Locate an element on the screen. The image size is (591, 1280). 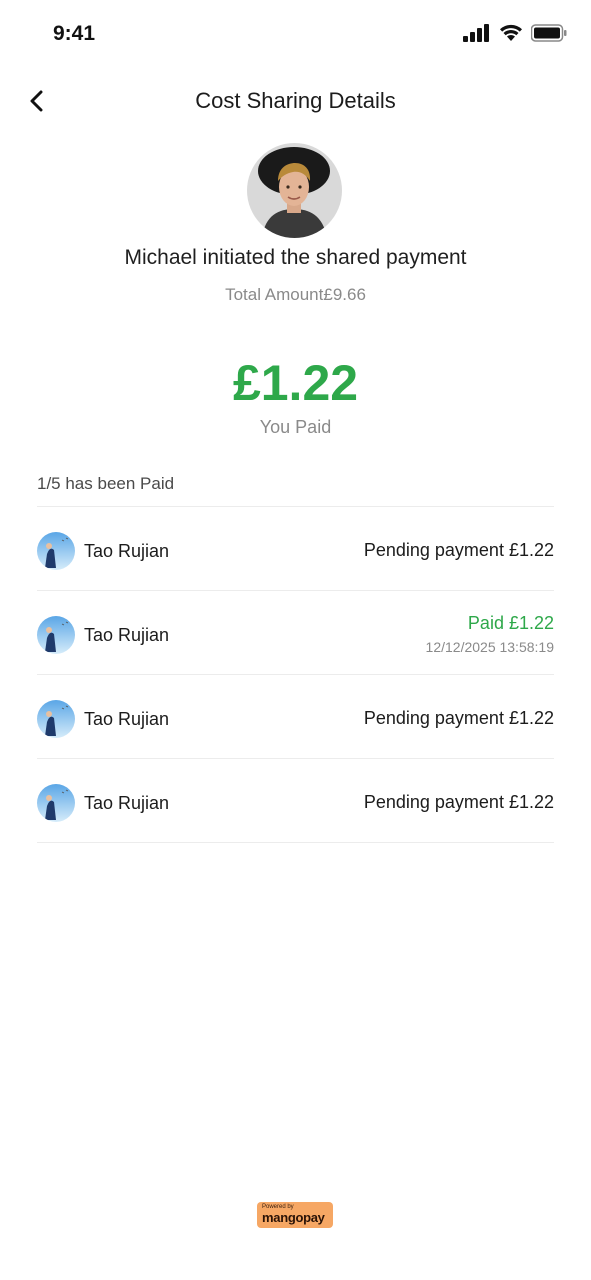
total-amount: Total Amount£9.66 is located at coordinates (295, 294).